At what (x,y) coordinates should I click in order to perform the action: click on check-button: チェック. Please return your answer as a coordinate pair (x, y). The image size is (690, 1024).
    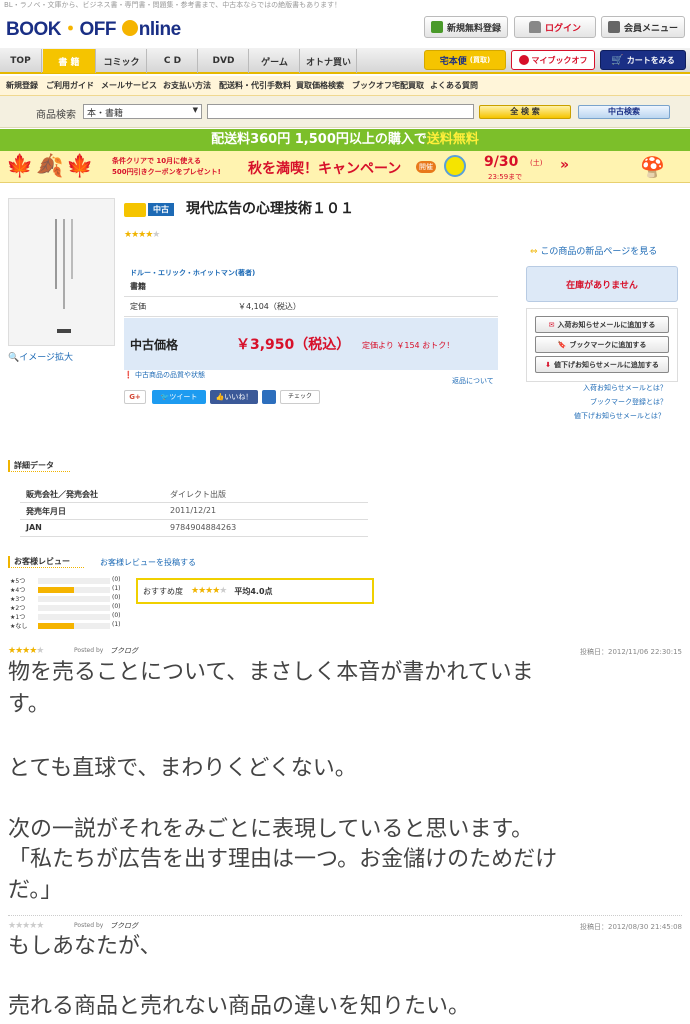
    Looking at the image, I should click on (300, 397).